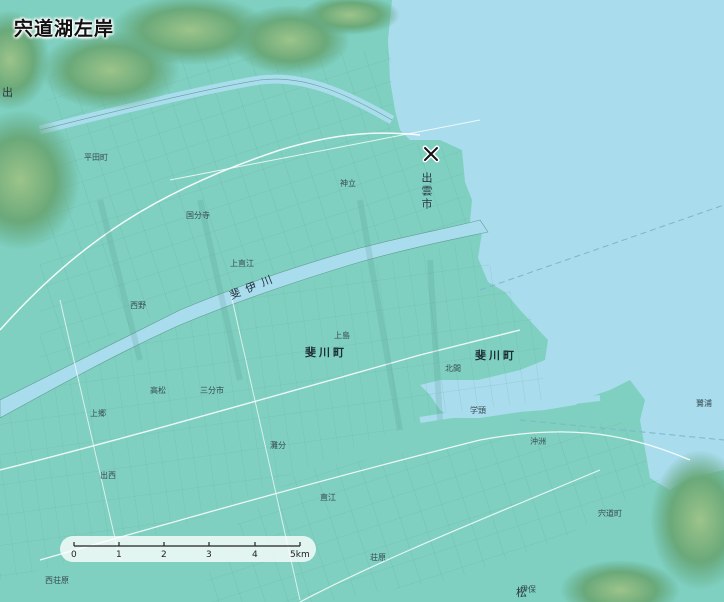  What do you see at coordinates (496, 355) in the screenshot?
I see `label-hikawa-town-east: 斐川町` at bounding box center [496, 355].